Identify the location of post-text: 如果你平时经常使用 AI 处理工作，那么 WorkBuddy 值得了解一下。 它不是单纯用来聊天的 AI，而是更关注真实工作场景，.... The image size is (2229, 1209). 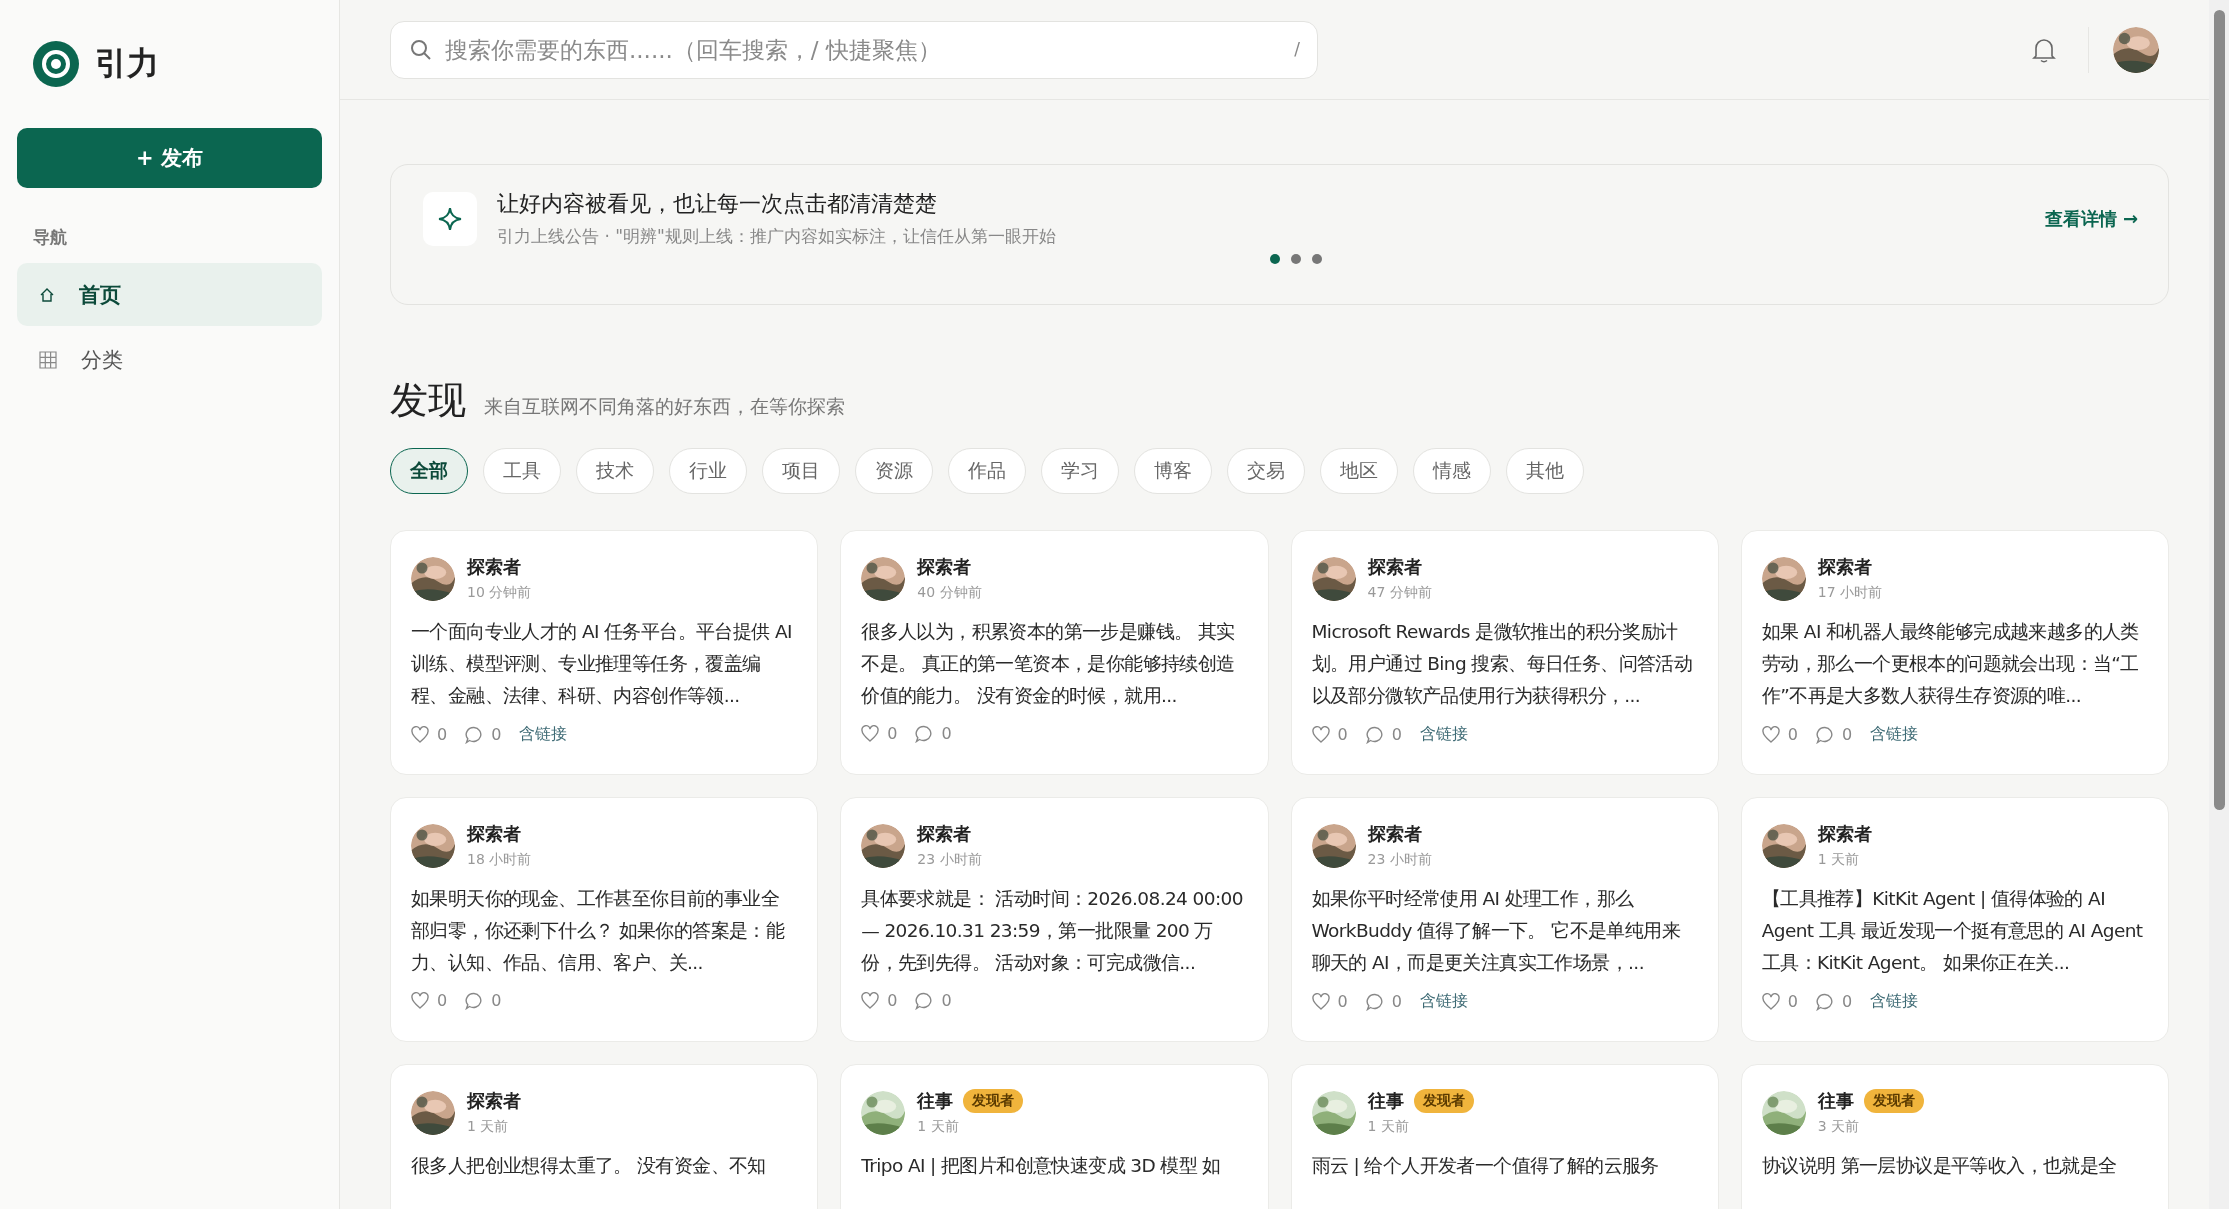
(1496, 931).